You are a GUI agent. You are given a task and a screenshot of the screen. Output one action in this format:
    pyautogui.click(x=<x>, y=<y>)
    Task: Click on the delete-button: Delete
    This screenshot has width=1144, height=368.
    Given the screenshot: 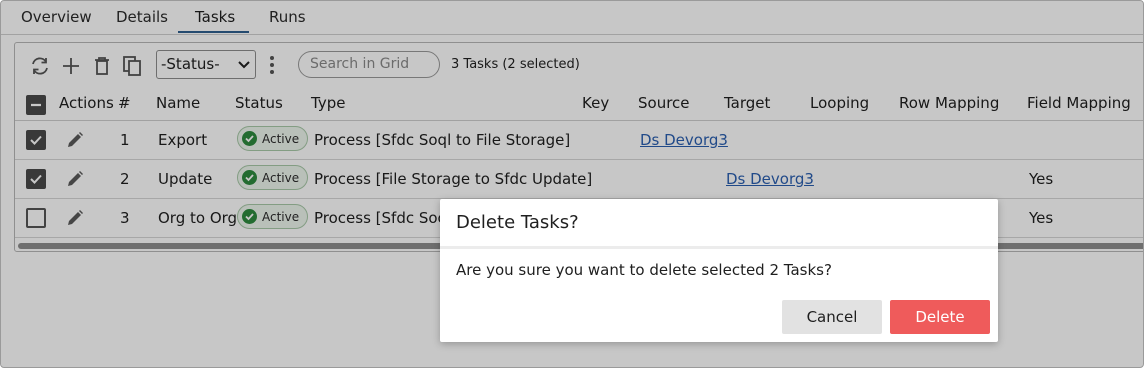 What is the action you would take?
    pyautogui.click(x=940, y=317)
    